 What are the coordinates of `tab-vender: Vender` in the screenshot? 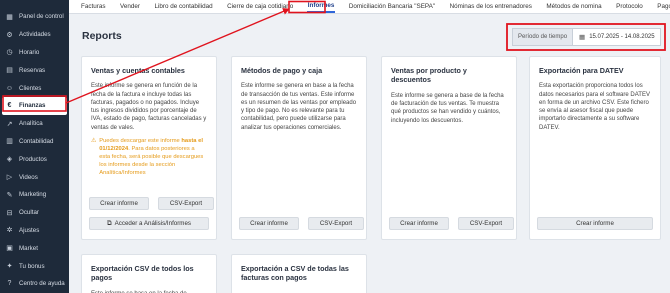 It's located at (130, 6).